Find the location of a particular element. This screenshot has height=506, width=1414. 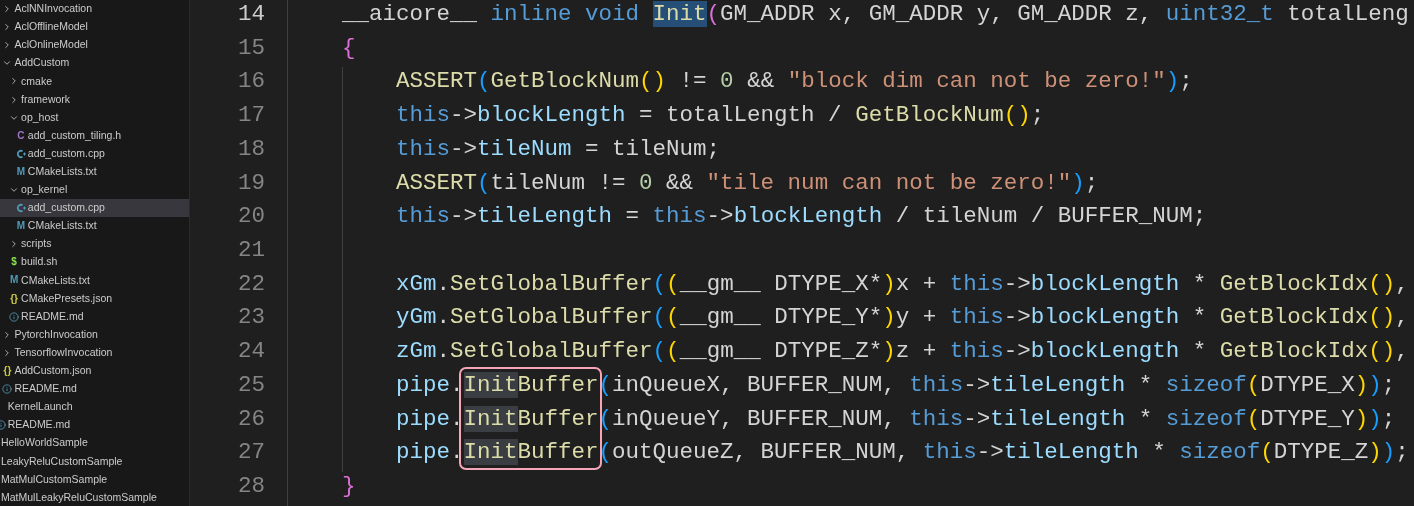

code-line: this->blockLength = totalLength / GetBlockNum(); is located at coordinates (720, 115).